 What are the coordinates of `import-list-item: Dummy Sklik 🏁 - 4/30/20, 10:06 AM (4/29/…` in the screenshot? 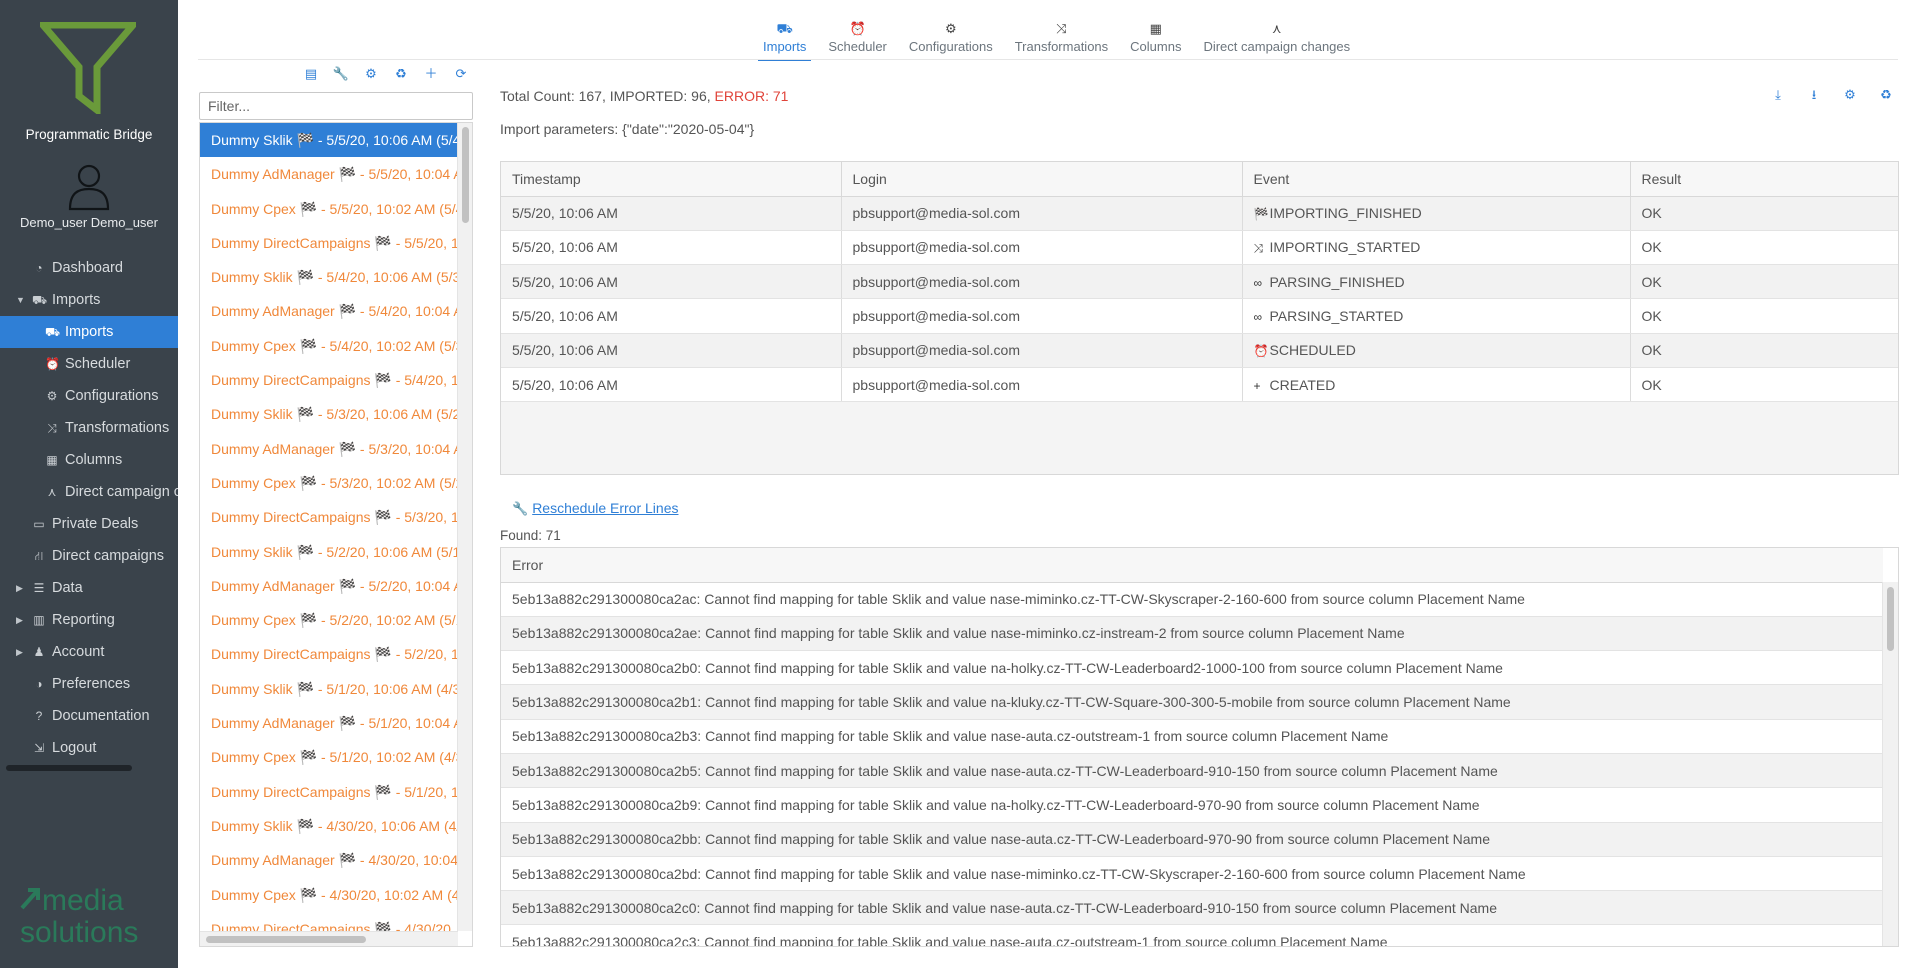 It's located at (329, 826).